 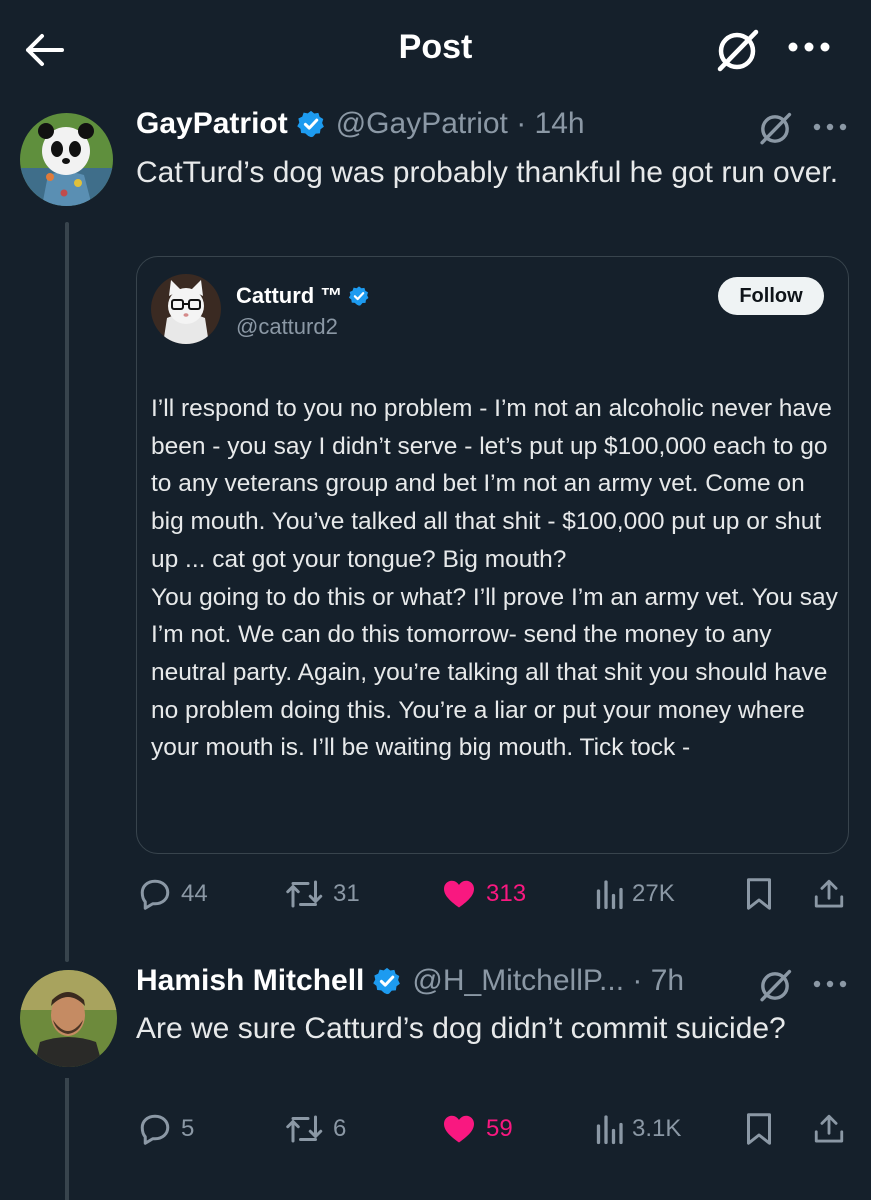 I want to click on post-header: GayPatriot @GayPatriot · 14h, so click(x=360, y=124).